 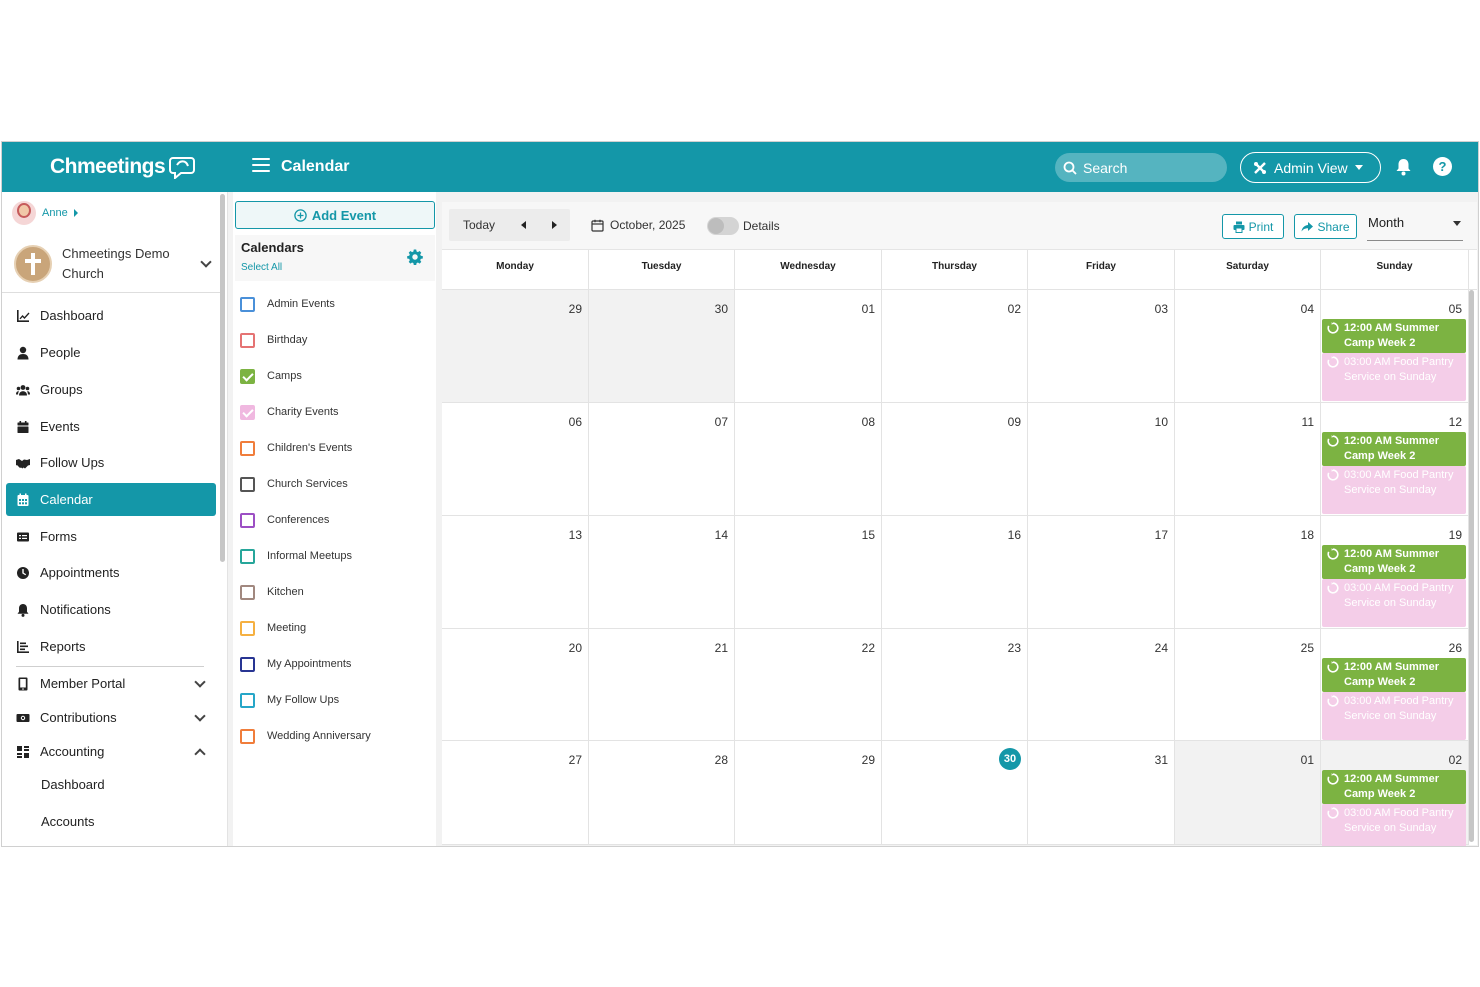 What do you see at coordinates (335, 215) in the screenshot?
I see `add-event-button: Add Event` at bounding box center [335, 215].